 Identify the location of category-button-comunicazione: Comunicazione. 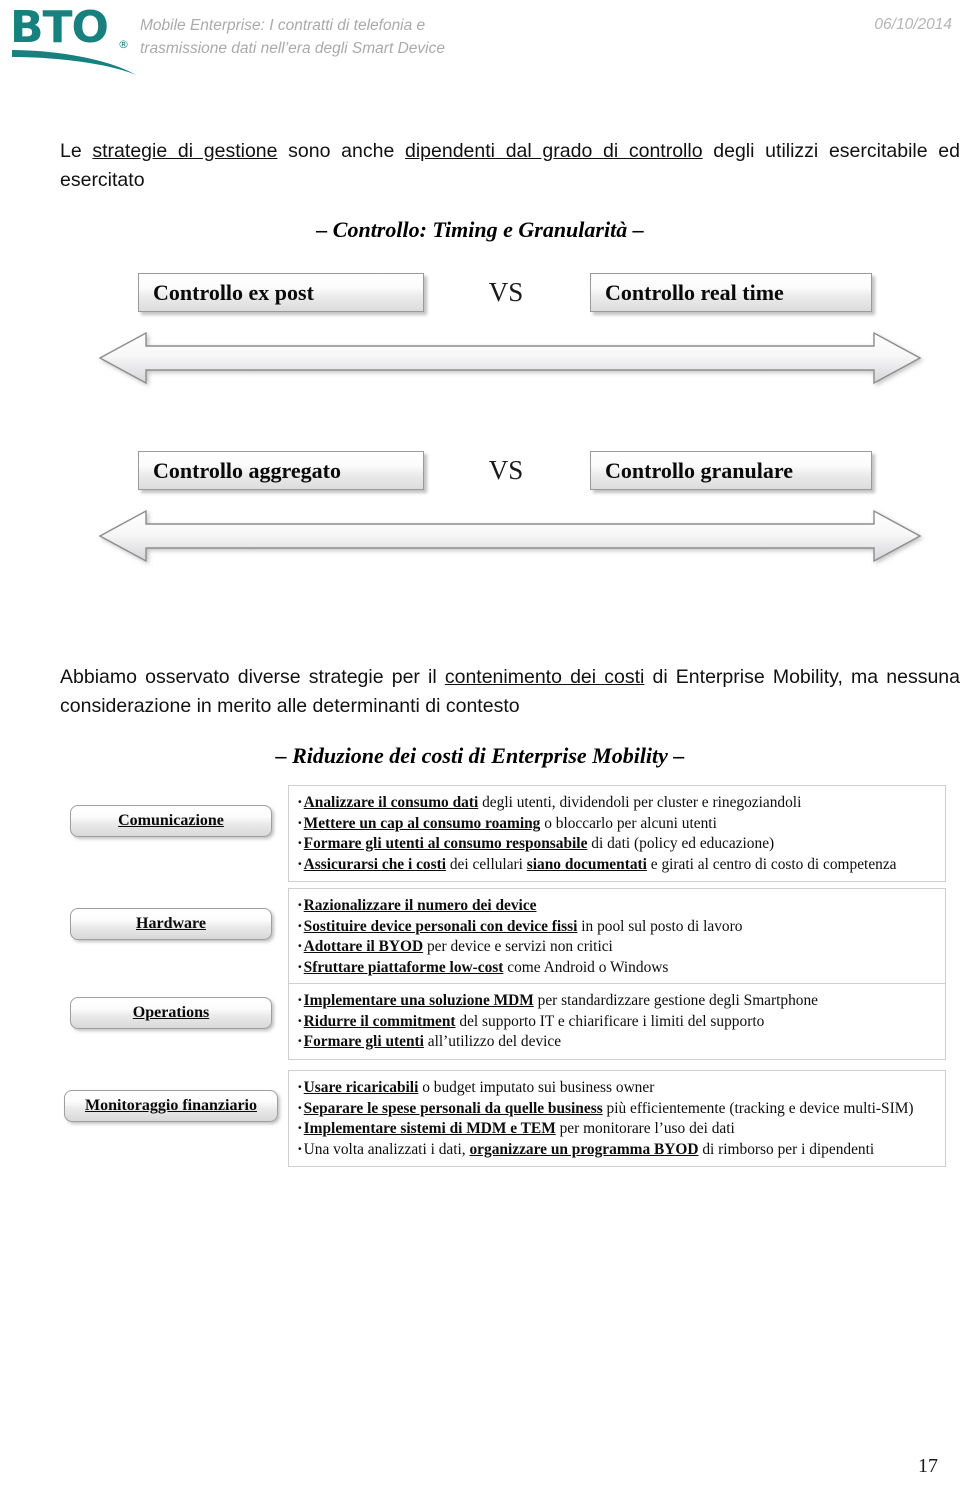
(171, 821).